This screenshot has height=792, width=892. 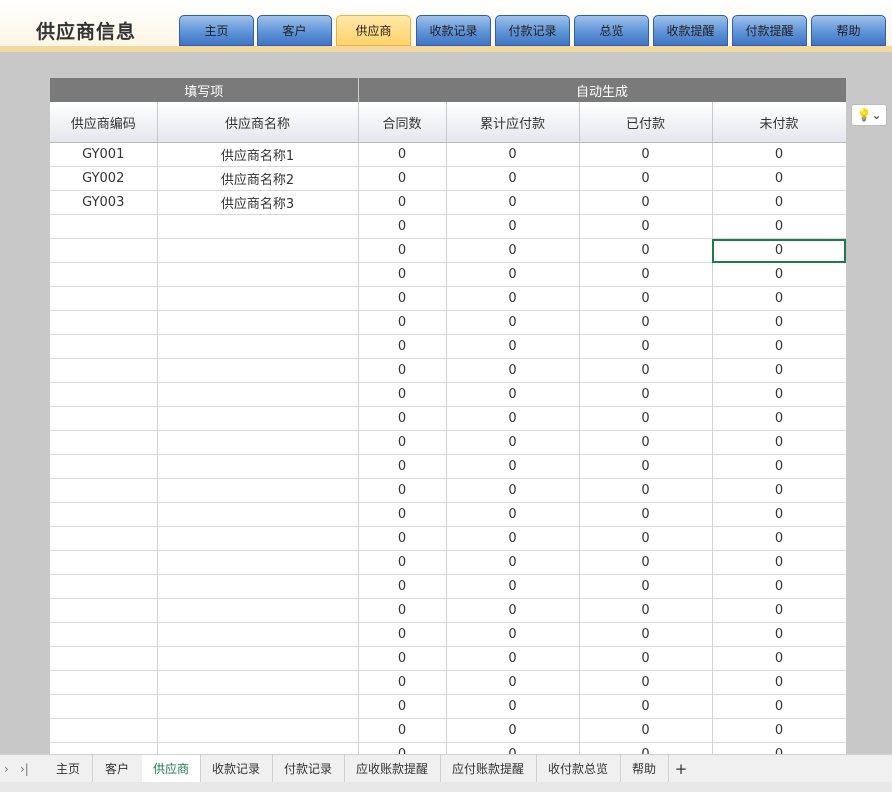 What do you see at coordinates (646, 122) in the screenshot?
I see `column-header-4: 已付款` at bounding box center [646, 122].